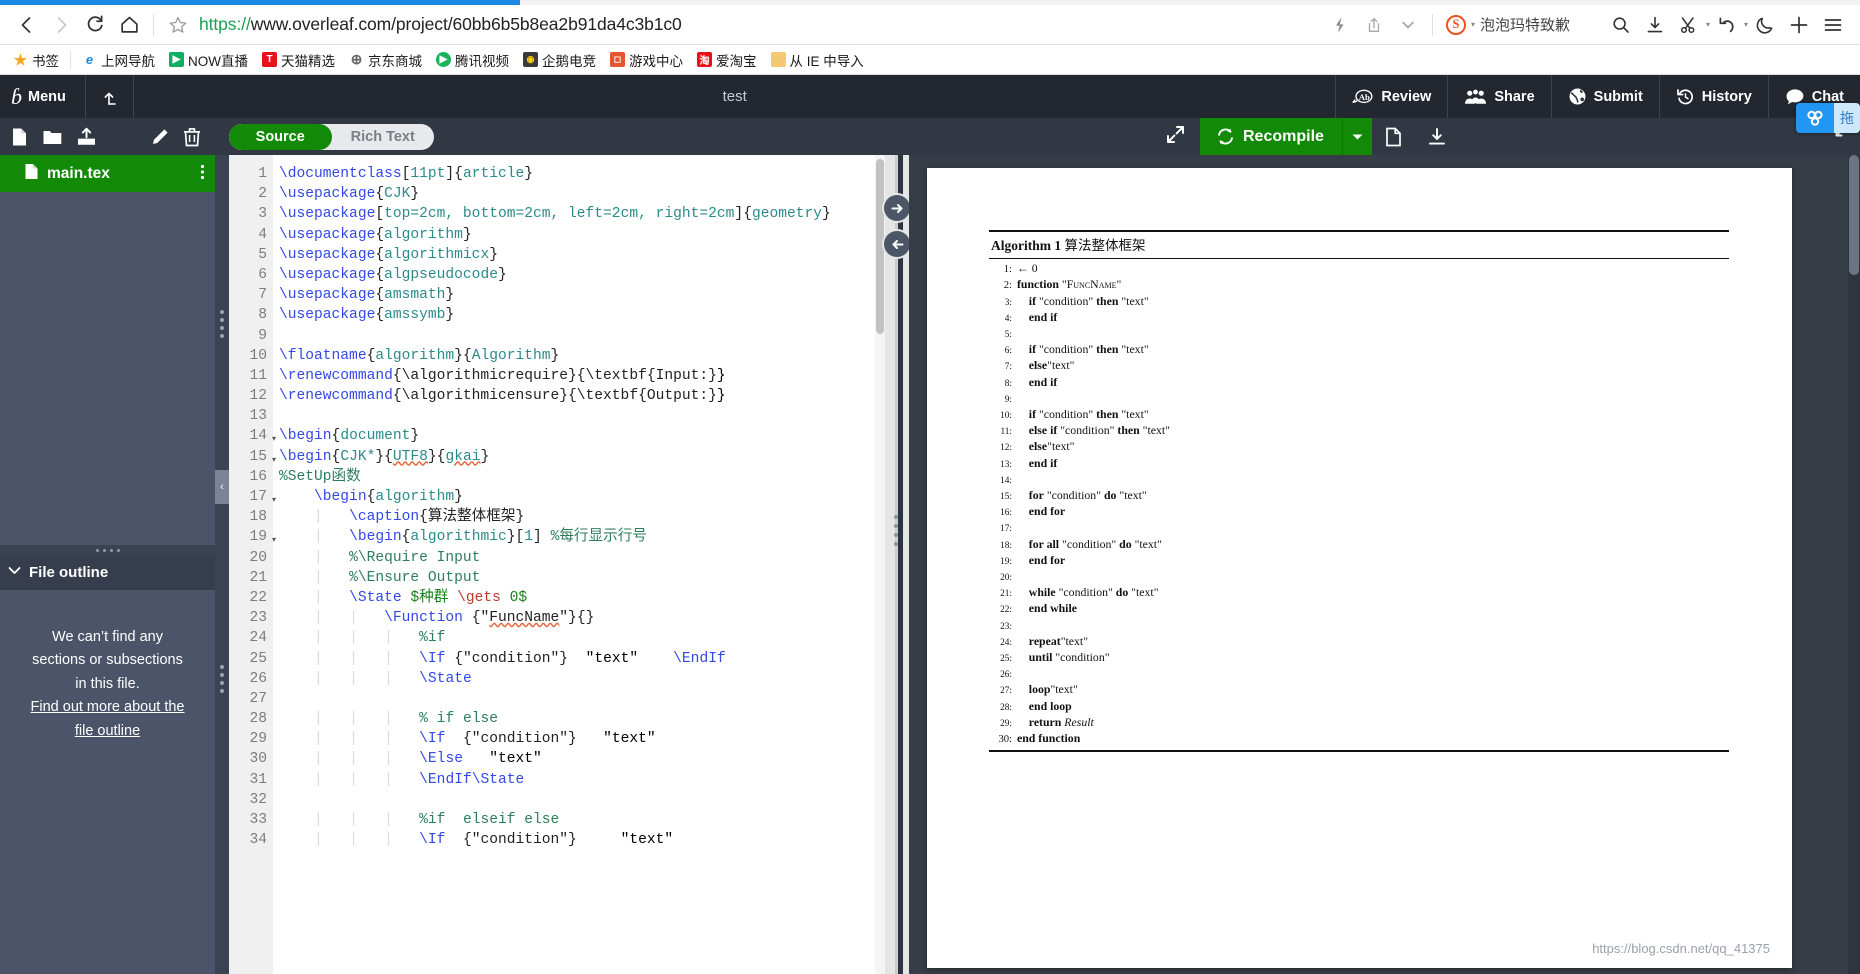 This screenshot has height=974, width=1860. I want to click on code-line: | | | %if, so click(582, 638).